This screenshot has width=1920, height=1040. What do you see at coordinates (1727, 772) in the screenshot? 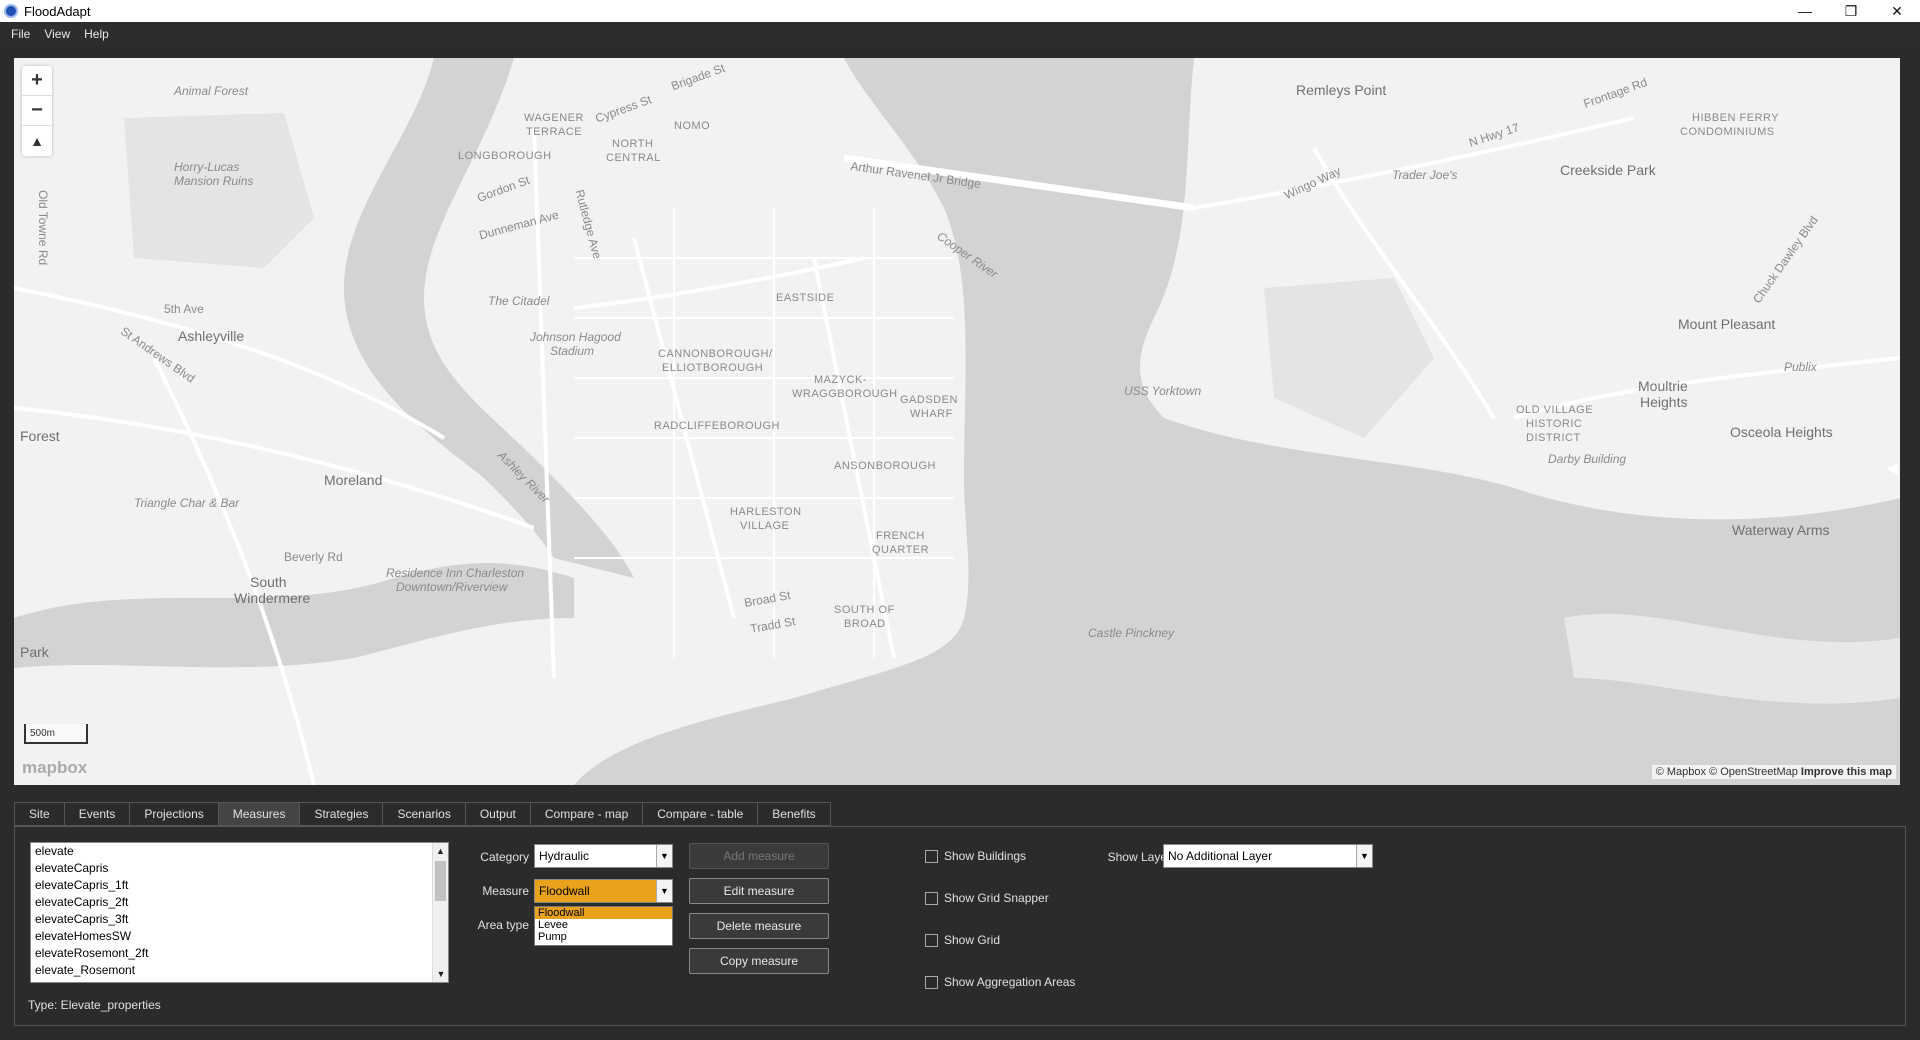
I see `attribution-text: © Mapbox © OpenStreetMap` at bounding box center [1727, 772].